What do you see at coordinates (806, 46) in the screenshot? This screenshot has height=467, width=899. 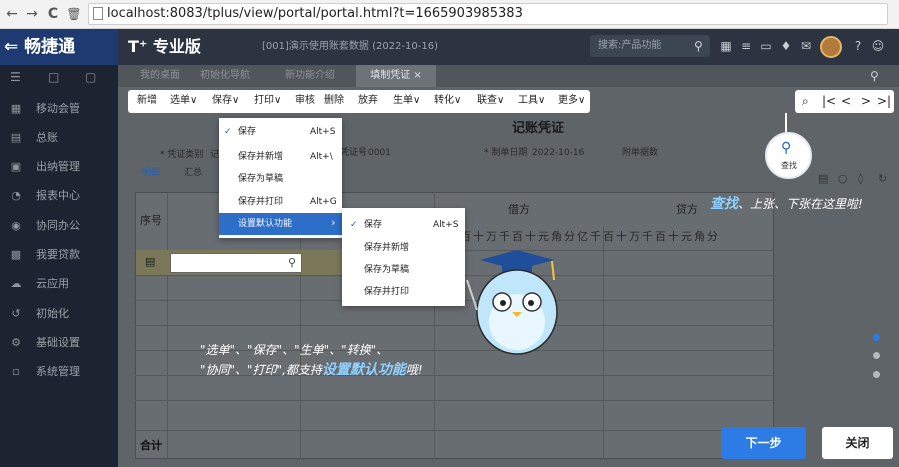 I see `message-icon: ✉` at bounding box center [806, 46].